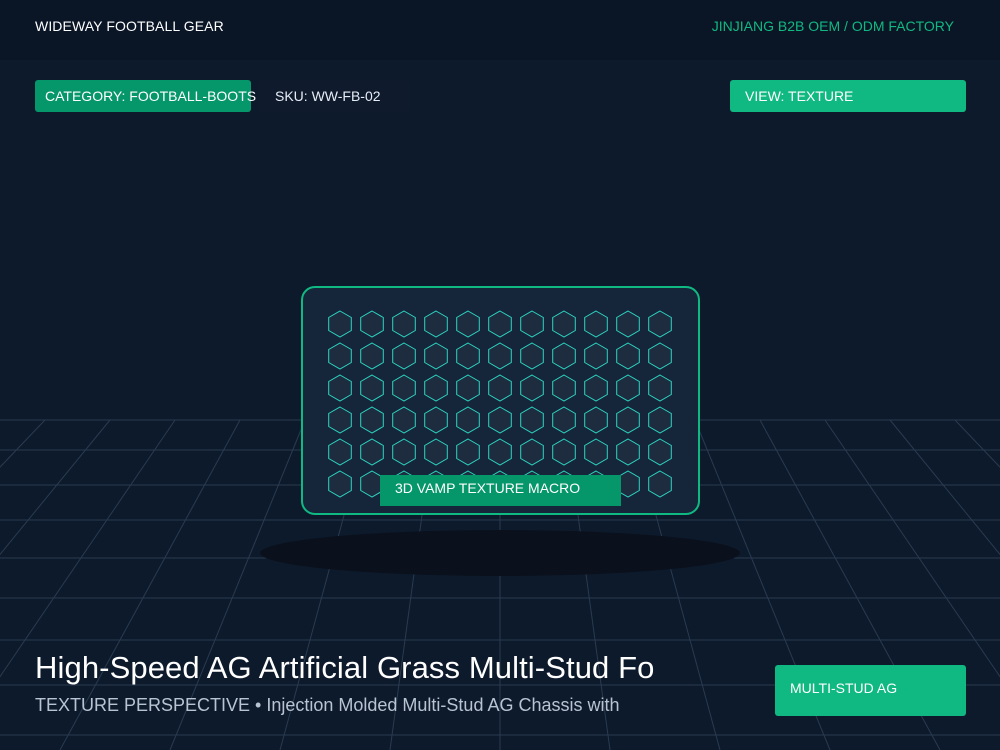 The height and width of the screenshot is (750, 1000). Describe the element at coordinates (500, 490) in the screenshot. I see `texture-macro-label: 3D VAMP TEXTURE MACRO` at that location.